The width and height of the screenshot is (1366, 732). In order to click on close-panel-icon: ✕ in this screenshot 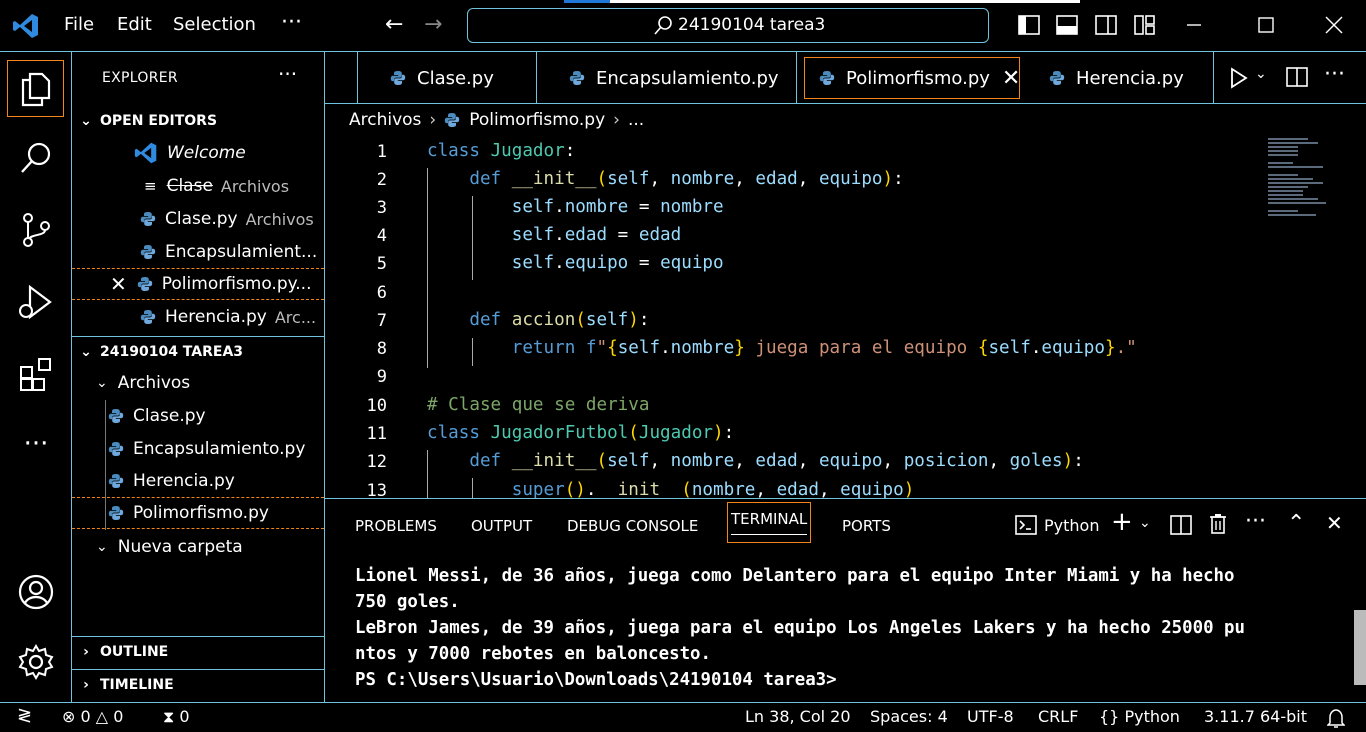, I will do `click(1334, 523)`.